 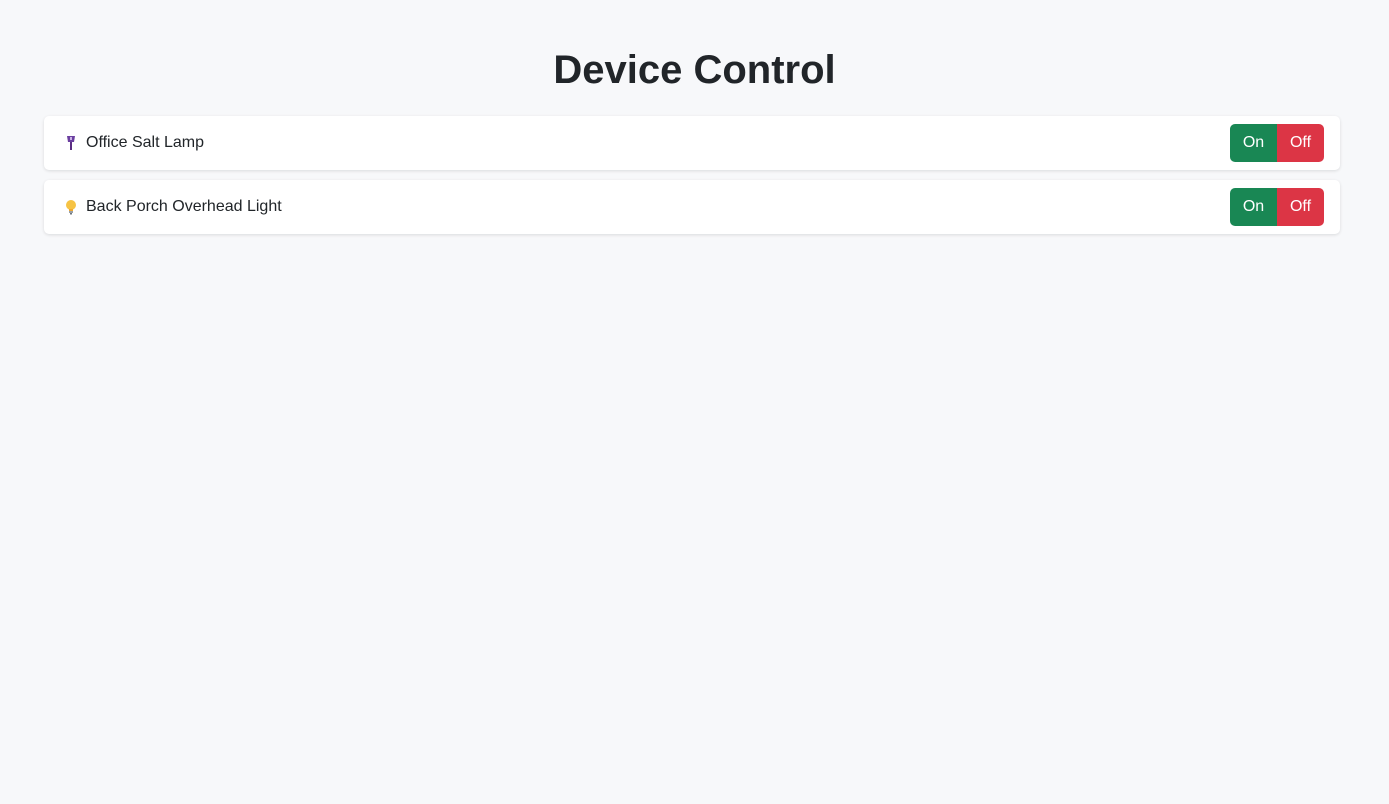 I want to click on device-info: Back Porch Overhead Light, so click(x=173, y=207).